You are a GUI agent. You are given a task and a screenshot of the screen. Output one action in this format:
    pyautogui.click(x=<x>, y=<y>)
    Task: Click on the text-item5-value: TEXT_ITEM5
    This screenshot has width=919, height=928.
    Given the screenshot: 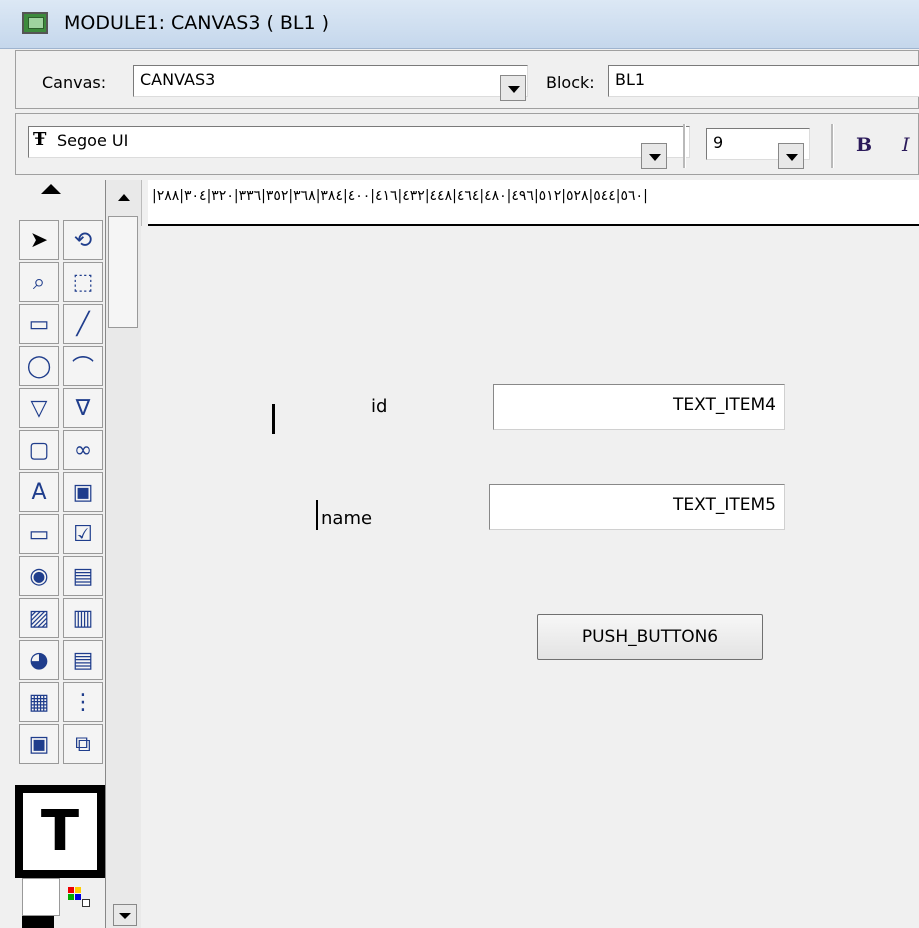 What is the action you would take?
    pyautogui.click(x=724, y=505)
    